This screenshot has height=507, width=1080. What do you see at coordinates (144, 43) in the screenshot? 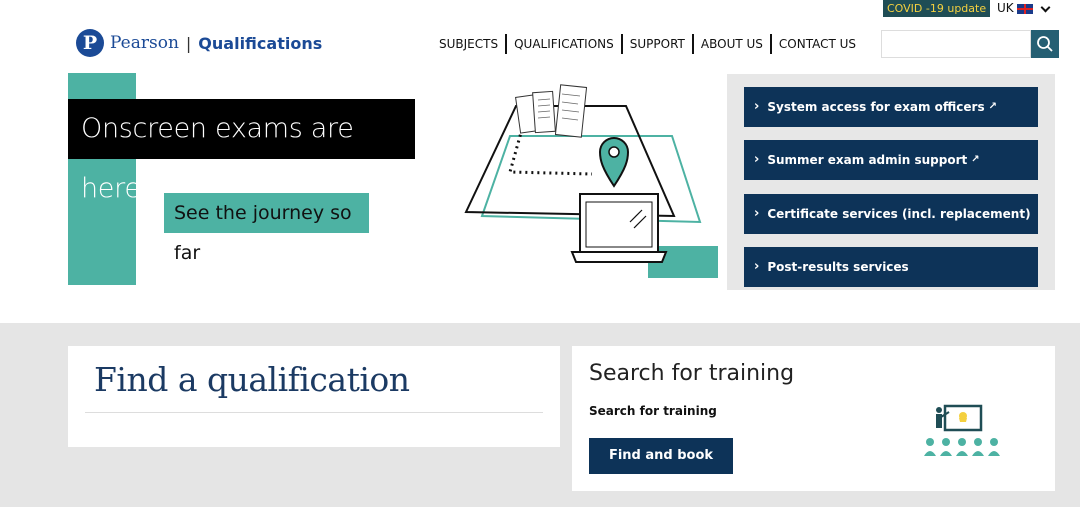
I see `logo-brand: Pearson` at bounding box center [144, 43].